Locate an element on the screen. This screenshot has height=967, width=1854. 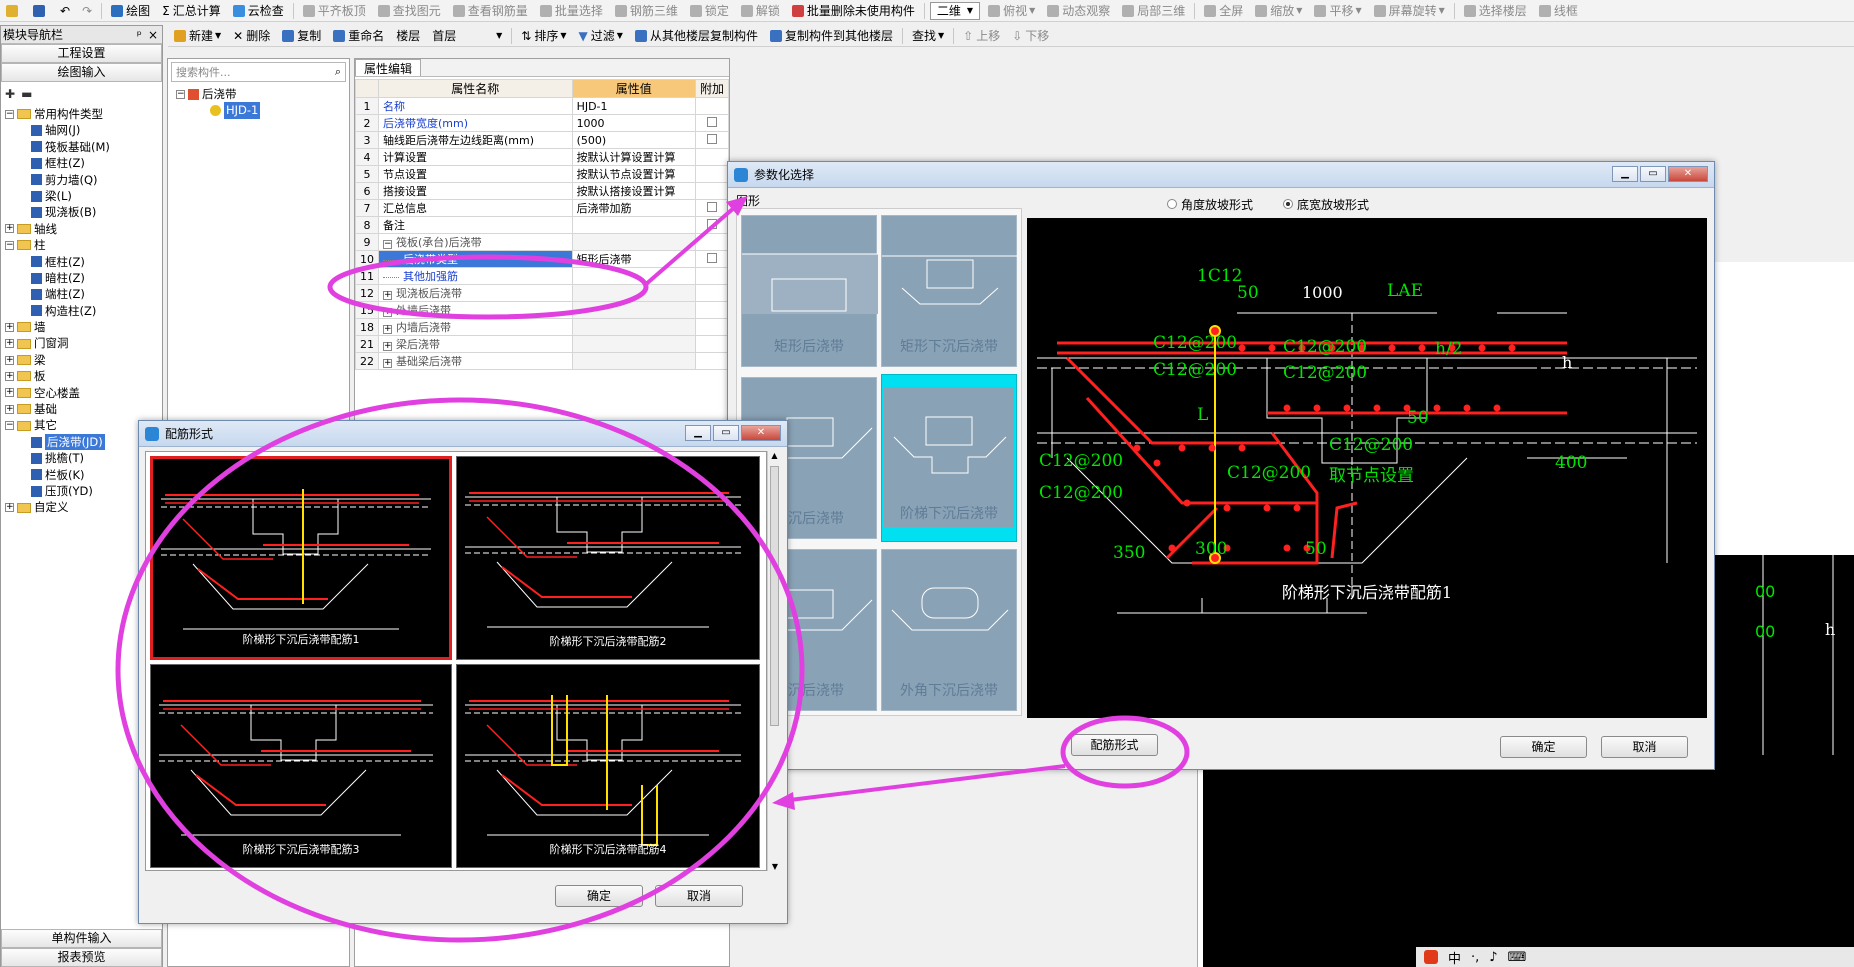
rebar-form-button: 配筋形式 is located at coordinates (1114, 745).